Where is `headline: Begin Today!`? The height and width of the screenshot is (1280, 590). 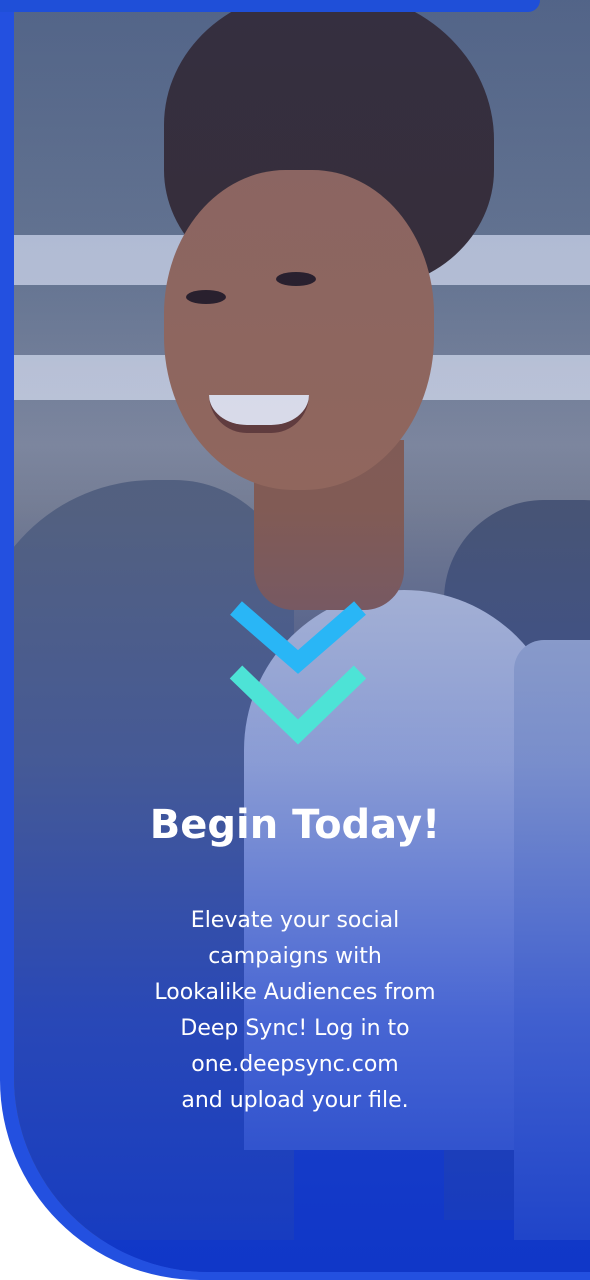 headline: Begin Today! is located at coordinates (295, 825).